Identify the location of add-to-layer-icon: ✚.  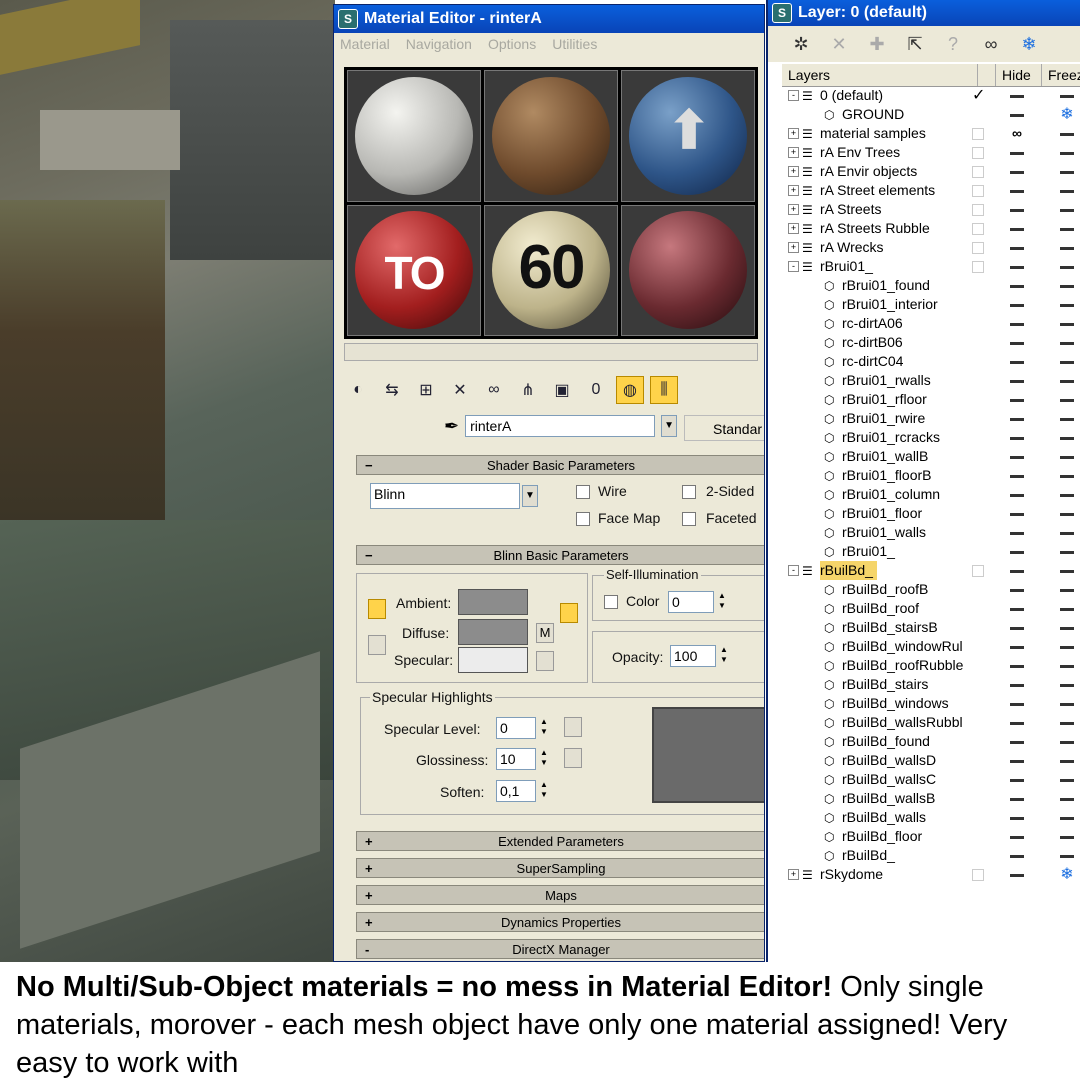
(877, 44).